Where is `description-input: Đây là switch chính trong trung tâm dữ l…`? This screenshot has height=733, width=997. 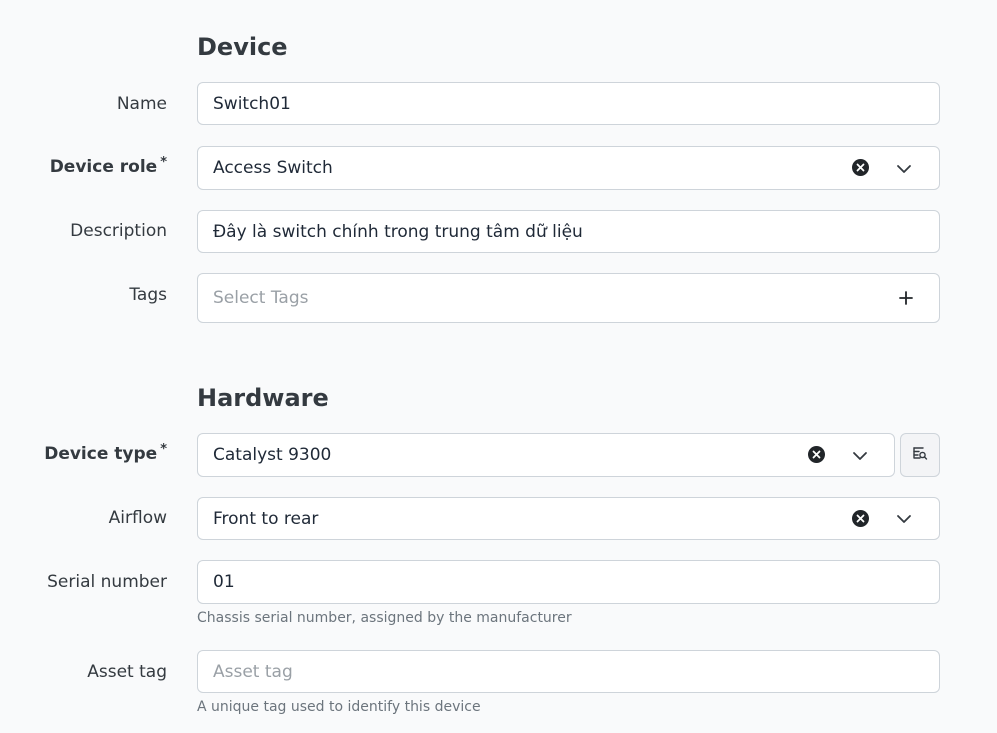 description-input: Đây là switch chính trong trung tâm dữ l… is located at coordinates (568, 231).